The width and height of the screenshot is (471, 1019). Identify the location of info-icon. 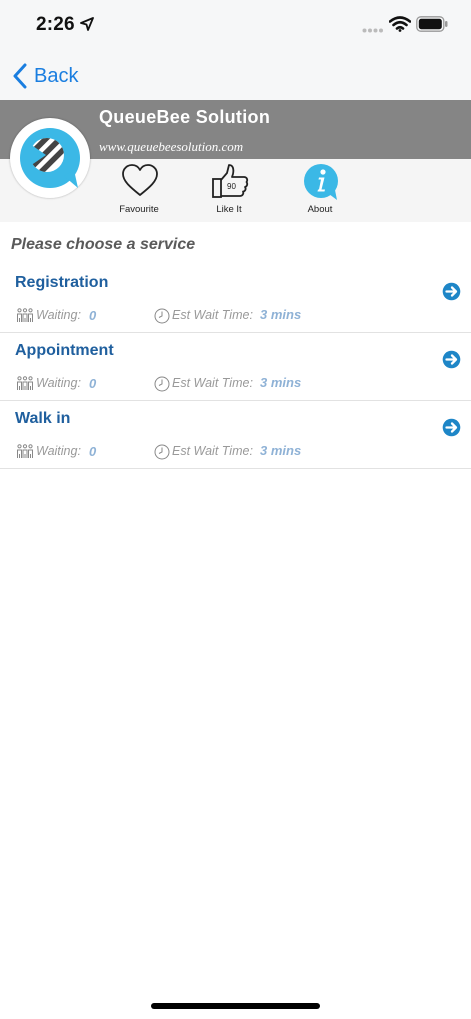
(321, 182).